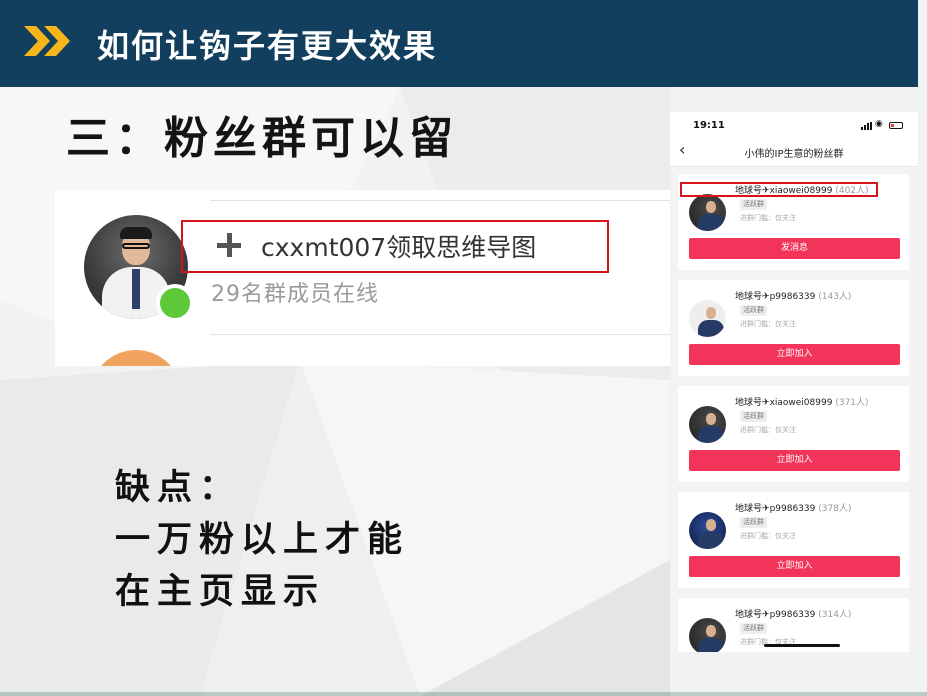 This screenshot has width=927, height=696. I want to click on group-name: 地球号✈p9986339 (314人), so click(793, 615).